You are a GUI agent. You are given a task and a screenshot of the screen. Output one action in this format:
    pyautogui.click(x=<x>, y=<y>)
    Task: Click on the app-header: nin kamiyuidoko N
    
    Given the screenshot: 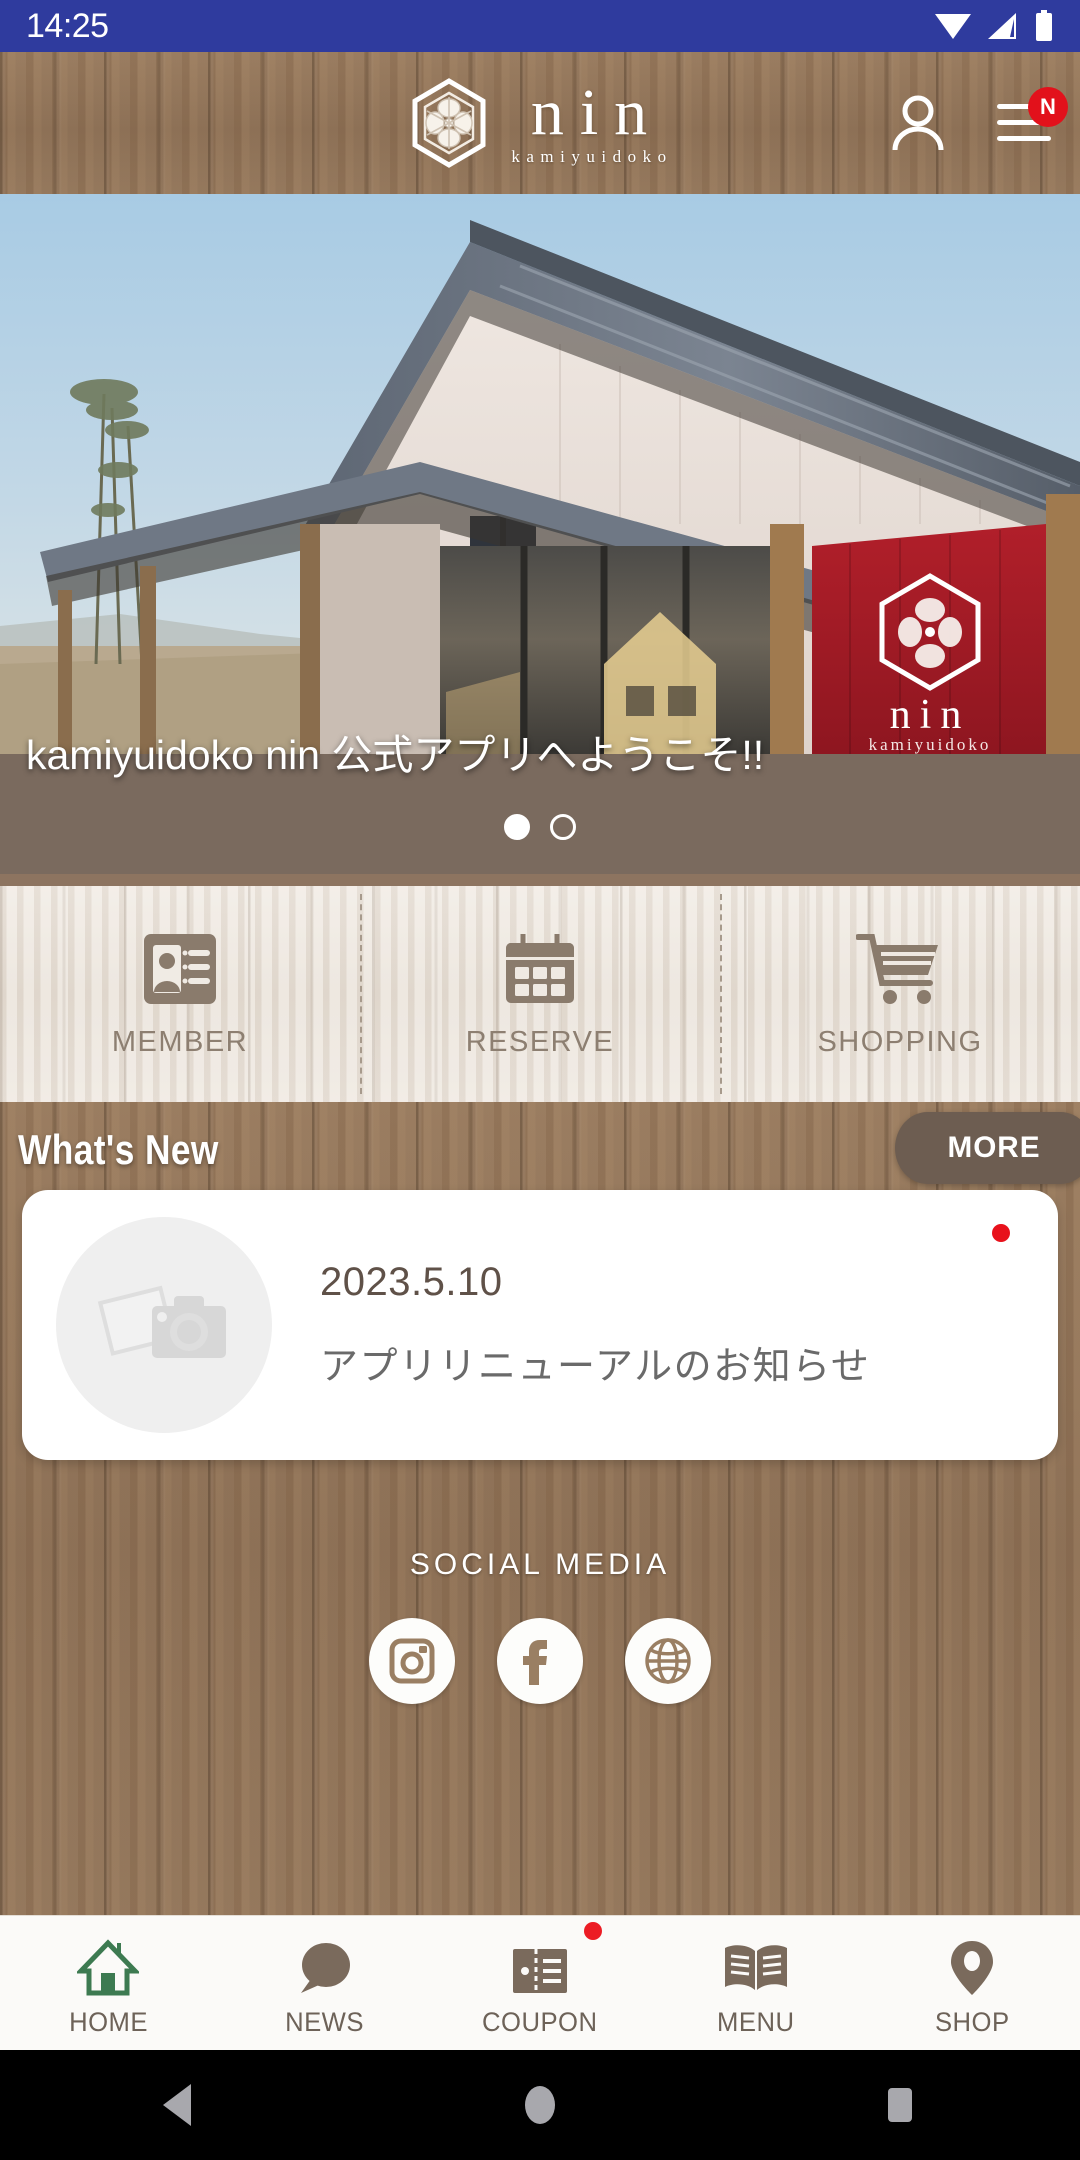 What is the action you would take?
    pyautogui.click(x=540, y=123)
    